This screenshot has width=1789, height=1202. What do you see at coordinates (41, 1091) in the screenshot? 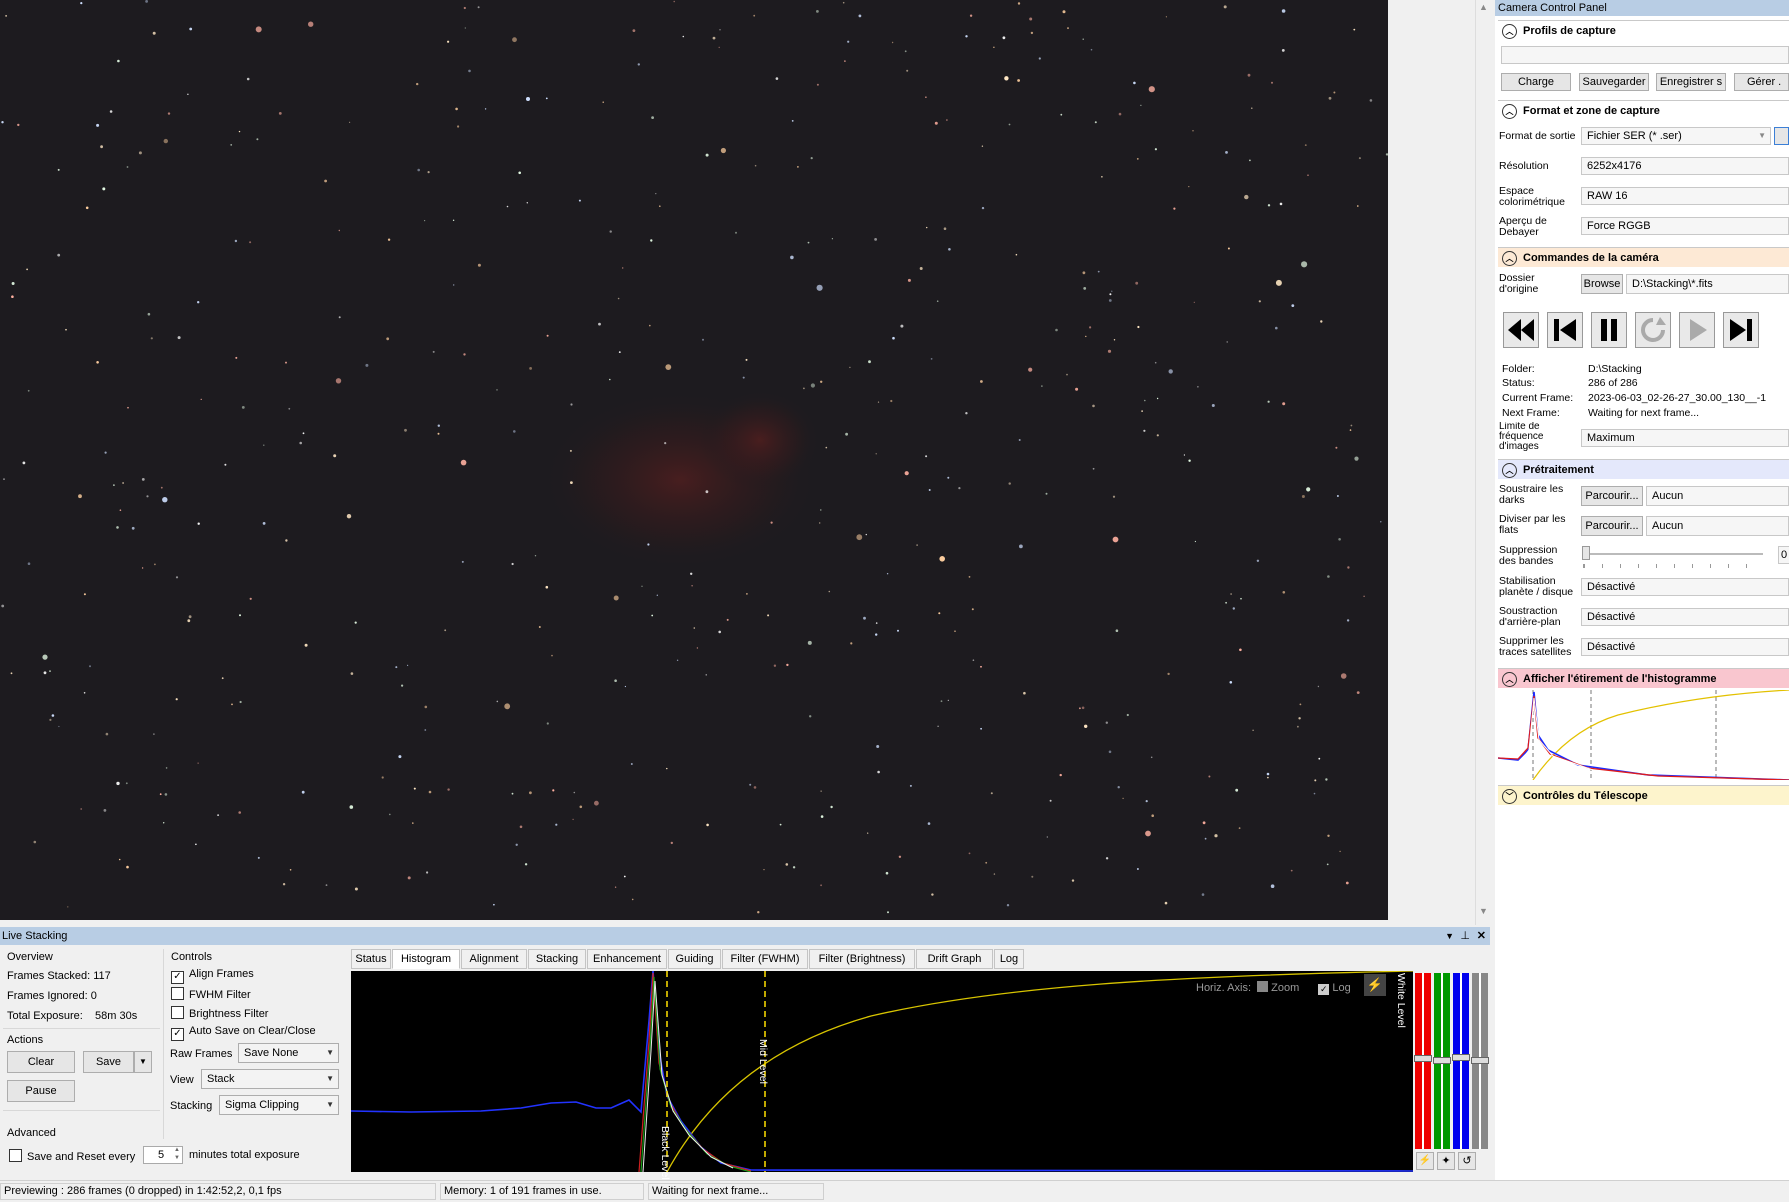
I see `pause-stack-button: Pause` at bounding box center [41, 1091].